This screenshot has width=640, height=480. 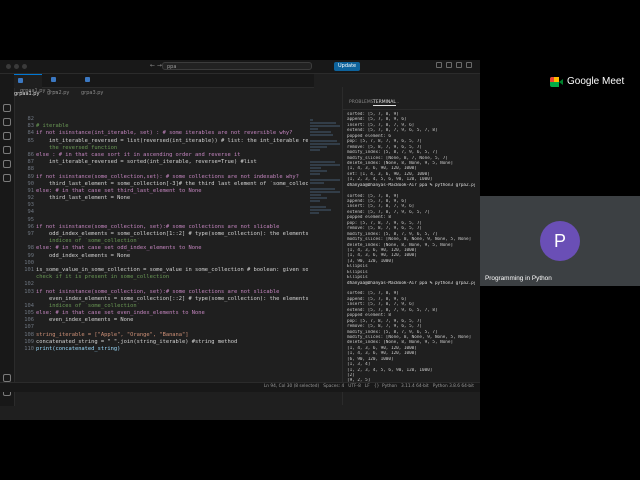 What do you see at coordinates (7, 122) in the screenshot?
I see `search-icon` at bounding box center [7, 122].